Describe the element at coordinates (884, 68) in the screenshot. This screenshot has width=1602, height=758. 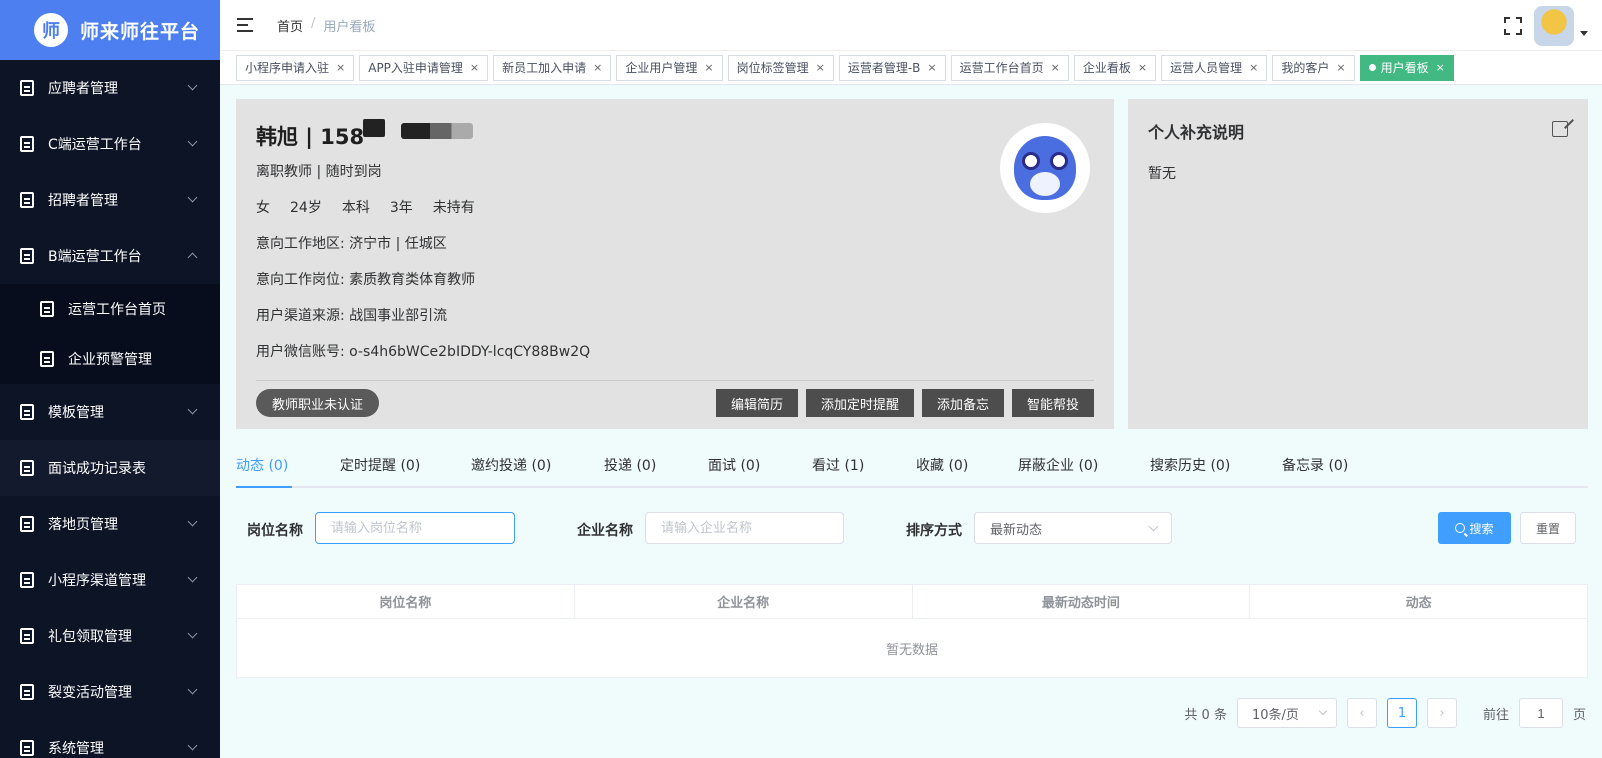
I see `tag-label: 运营者管理-B` at that location.